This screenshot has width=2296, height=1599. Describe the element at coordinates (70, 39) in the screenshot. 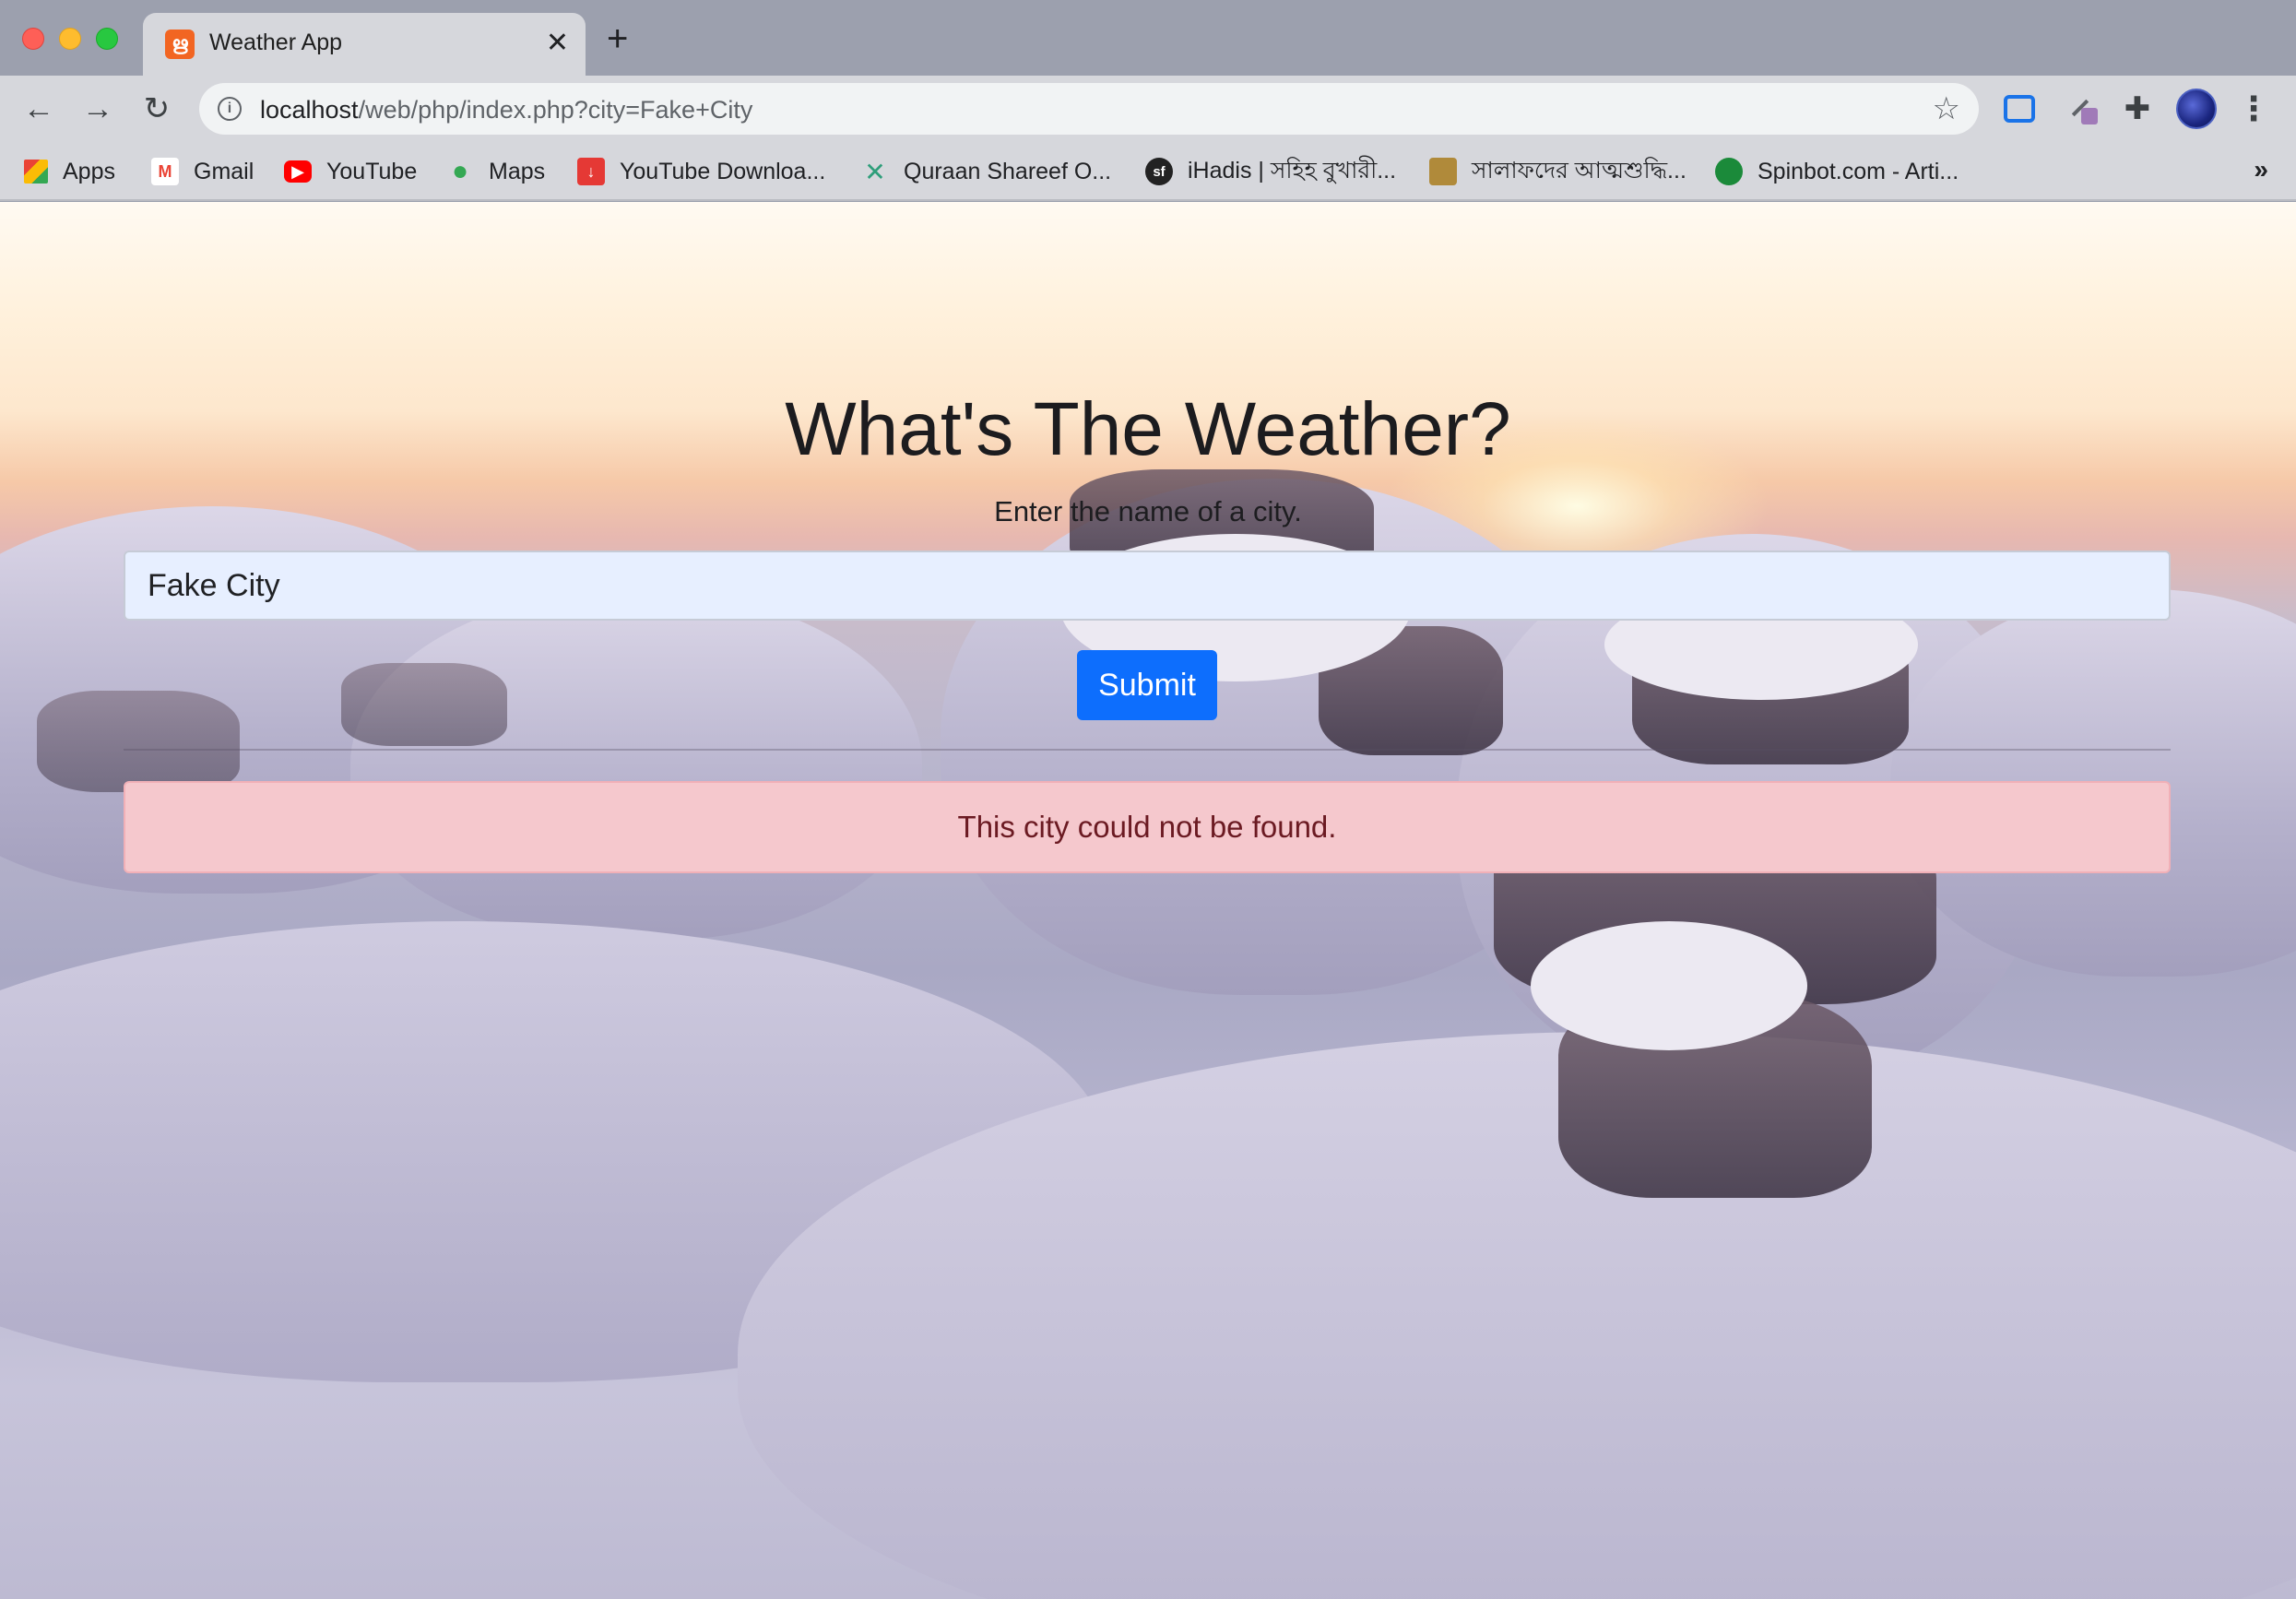

I see `minimize-window-button` at that location.